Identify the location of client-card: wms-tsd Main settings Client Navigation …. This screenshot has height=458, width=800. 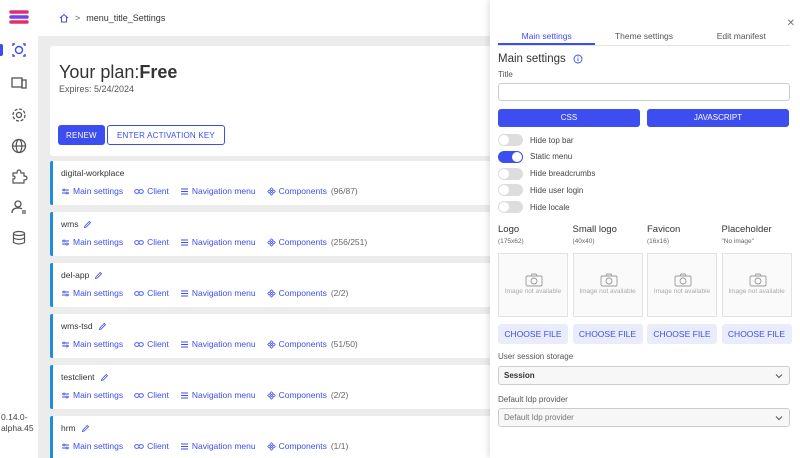
(270, 336).